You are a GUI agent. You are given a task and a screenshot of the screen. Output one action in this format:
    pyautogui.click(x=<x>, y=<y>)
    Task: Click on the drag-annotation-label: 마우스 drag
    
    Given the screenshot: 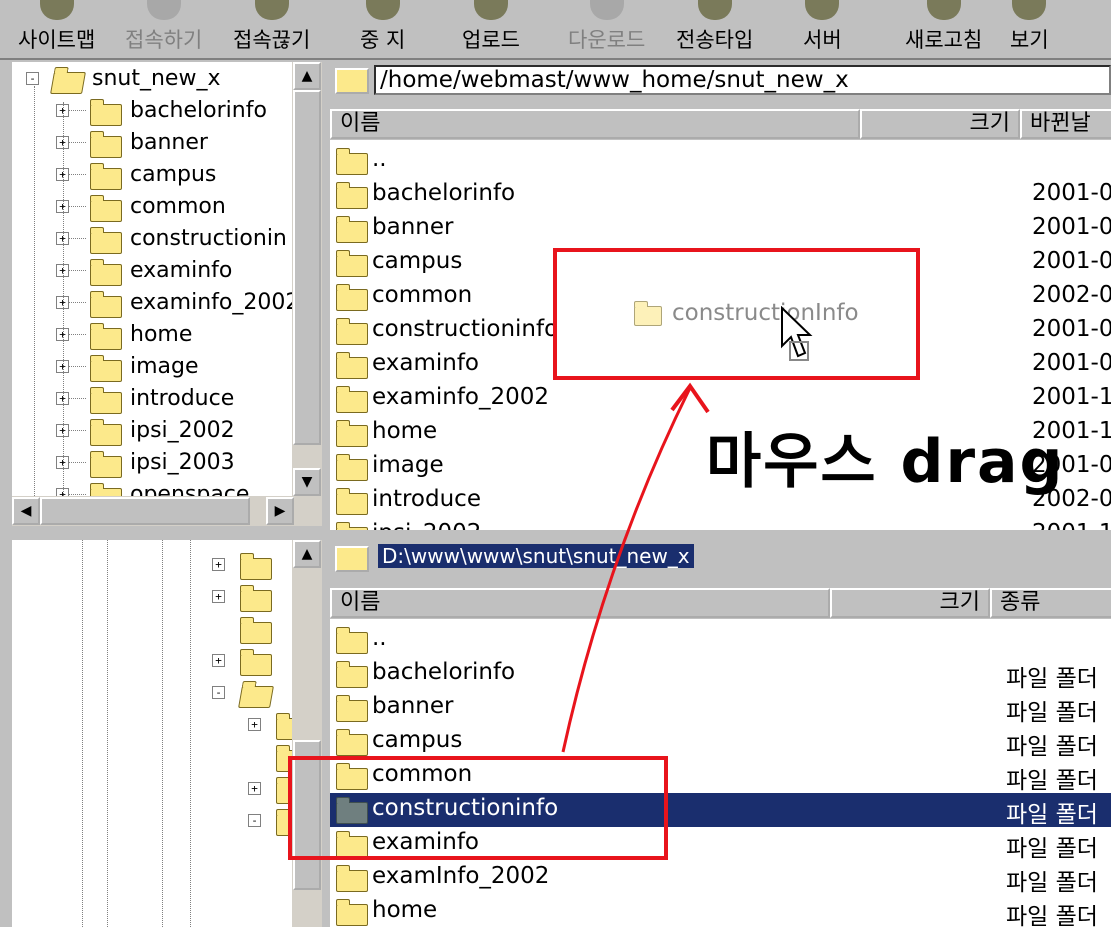 What is the action you would take?
    pyautogui.click(x=885, y=462)
    